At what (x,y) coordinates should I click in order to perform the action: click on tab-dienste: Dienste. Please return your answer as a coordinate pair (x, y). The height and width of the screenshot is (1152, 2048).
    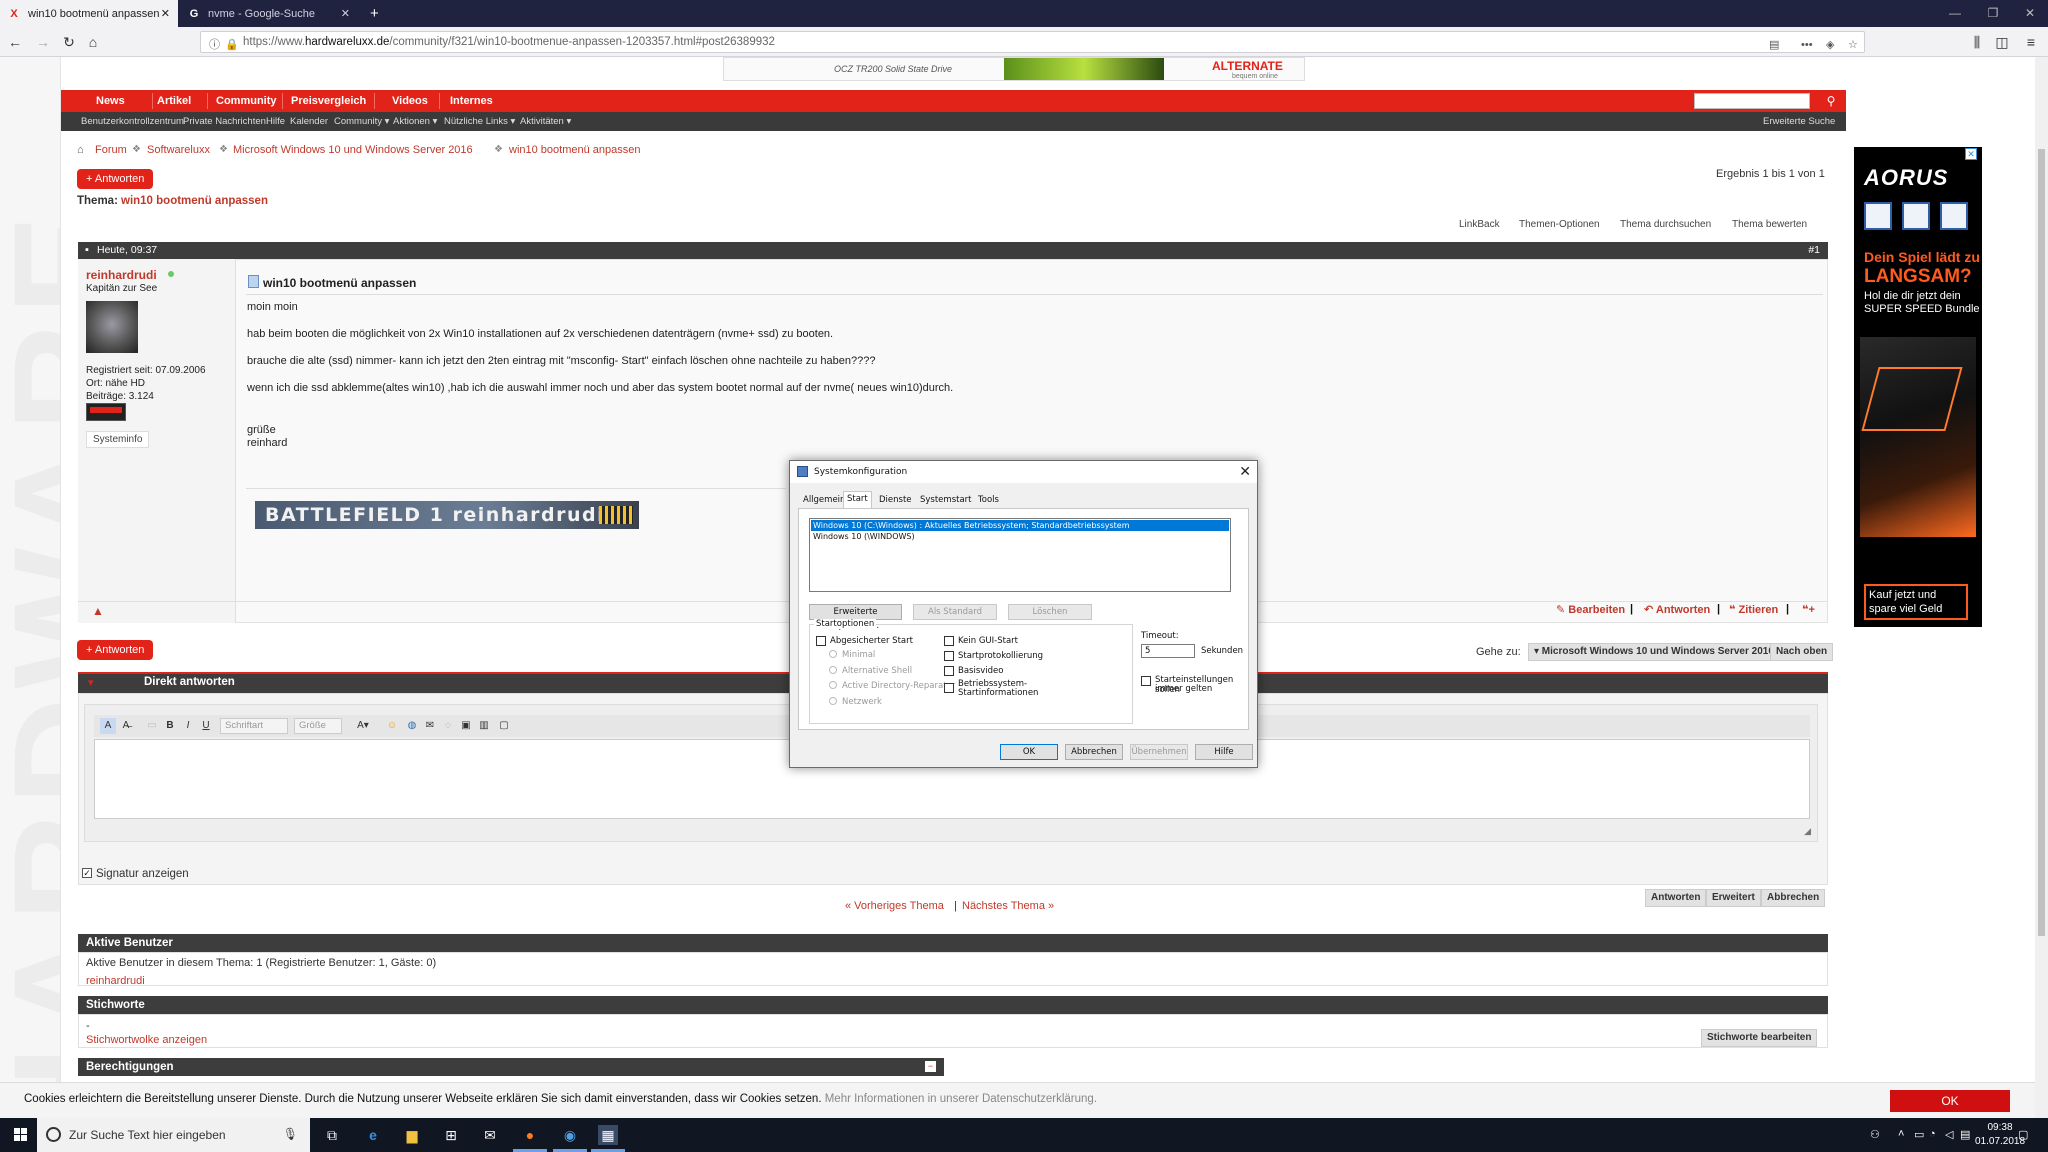
    Looking at the image, I should click on (895, 500).